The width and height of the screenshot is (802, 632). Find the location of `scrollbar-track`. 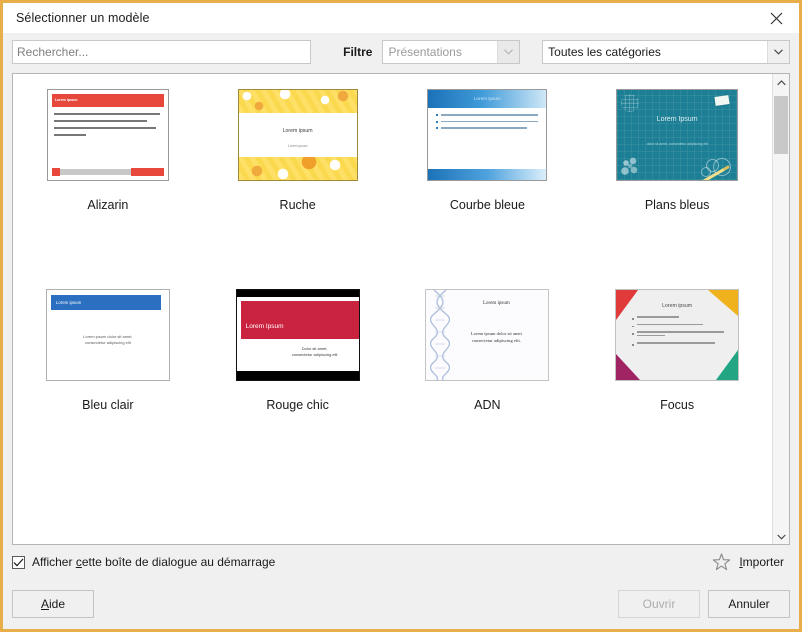

scrollbar-track is located at coordinates (781, 309).